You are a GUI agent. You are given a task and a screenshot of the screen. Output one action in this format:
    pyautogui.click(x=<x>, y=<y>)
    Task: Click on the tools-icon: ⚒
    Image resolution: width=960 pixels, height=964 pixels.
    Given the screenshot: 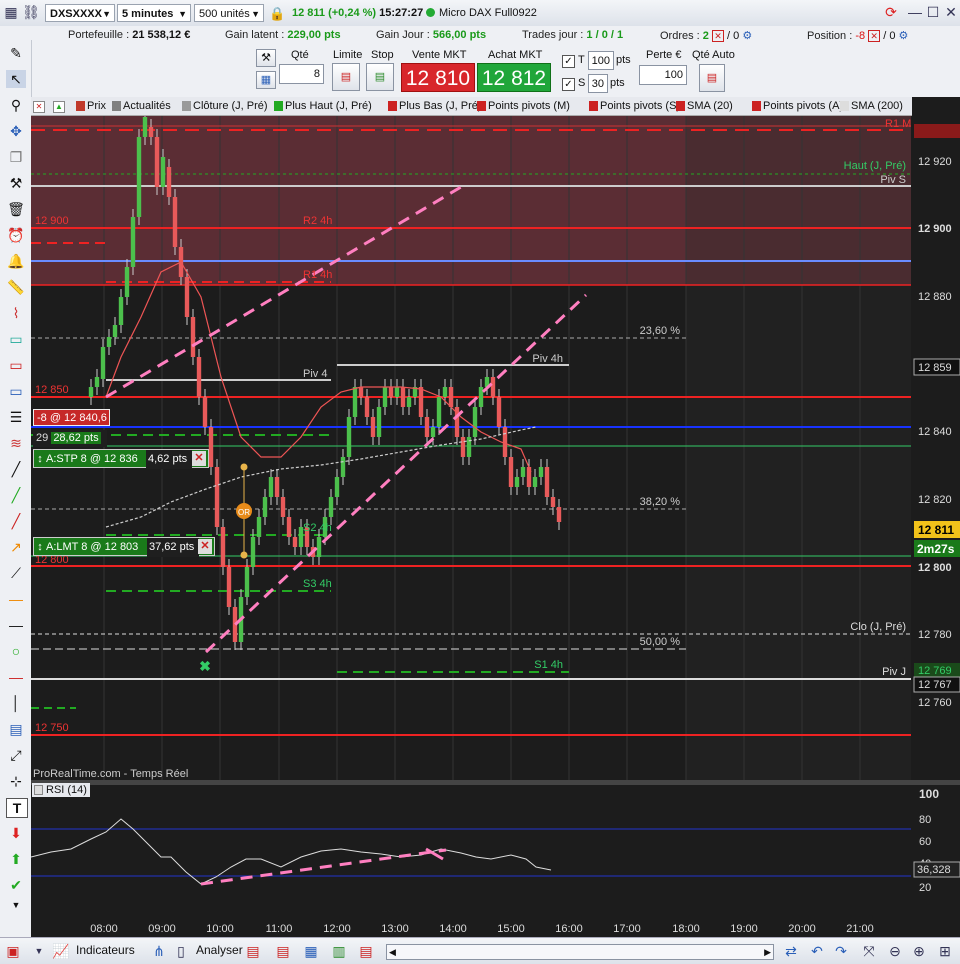 What is the action you would take?
    pyautogui.click(x=16, y=183)
    